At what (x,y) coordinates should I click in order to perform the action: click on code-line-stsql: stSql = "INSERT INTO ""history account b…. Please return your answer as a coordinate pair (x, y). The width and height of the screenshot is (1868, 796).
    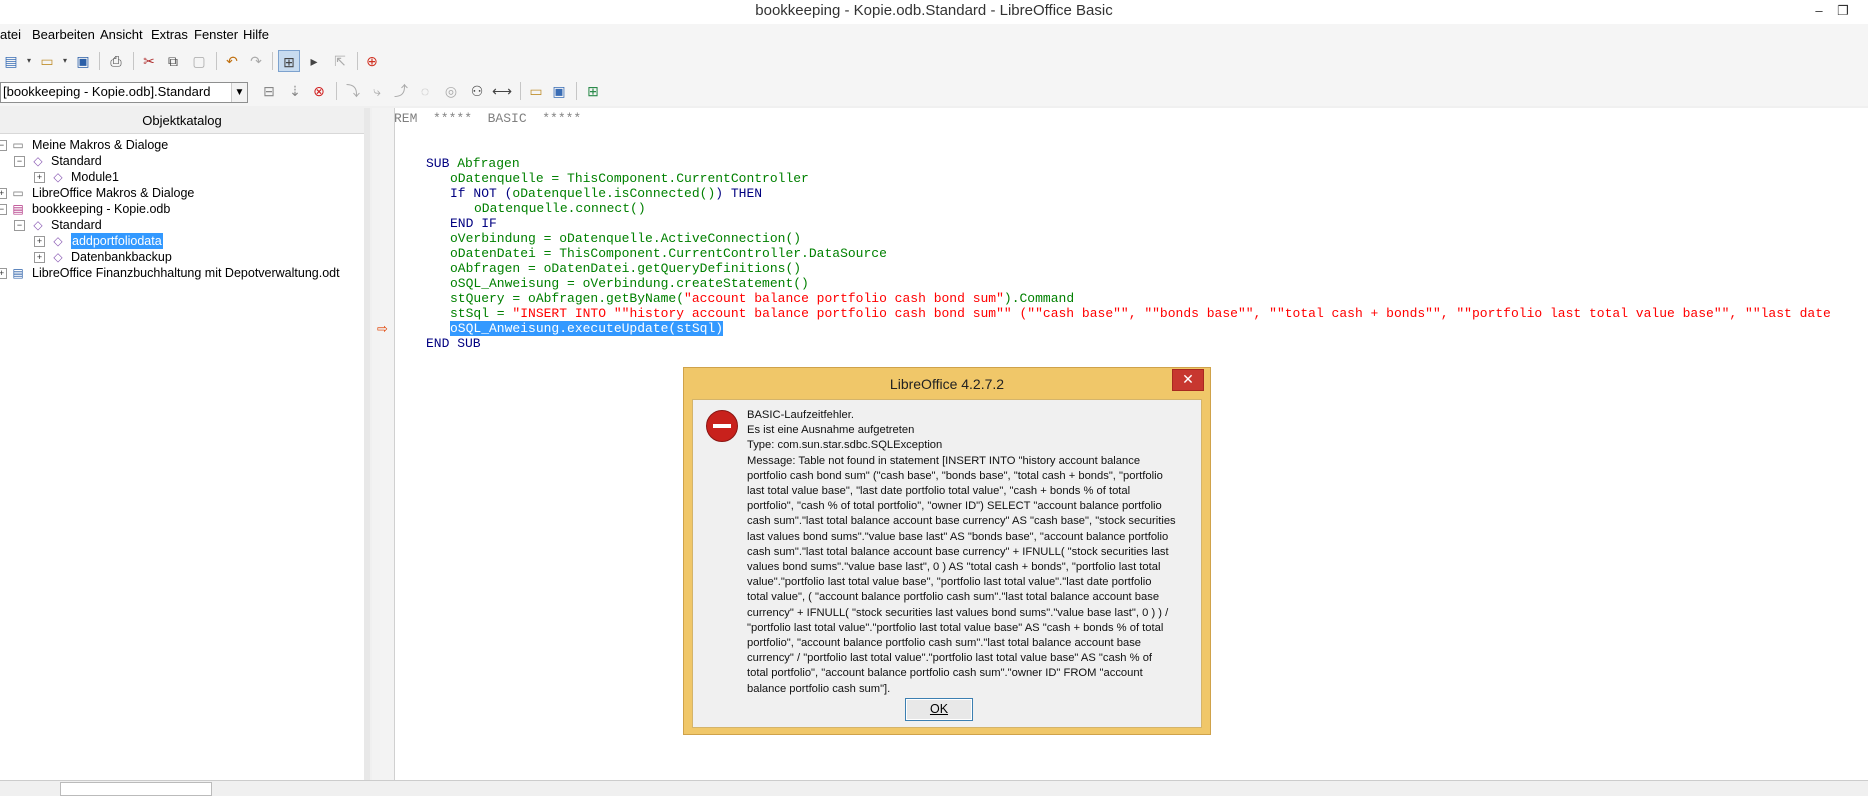
    Looking at the image, I should click on (1140, 313).